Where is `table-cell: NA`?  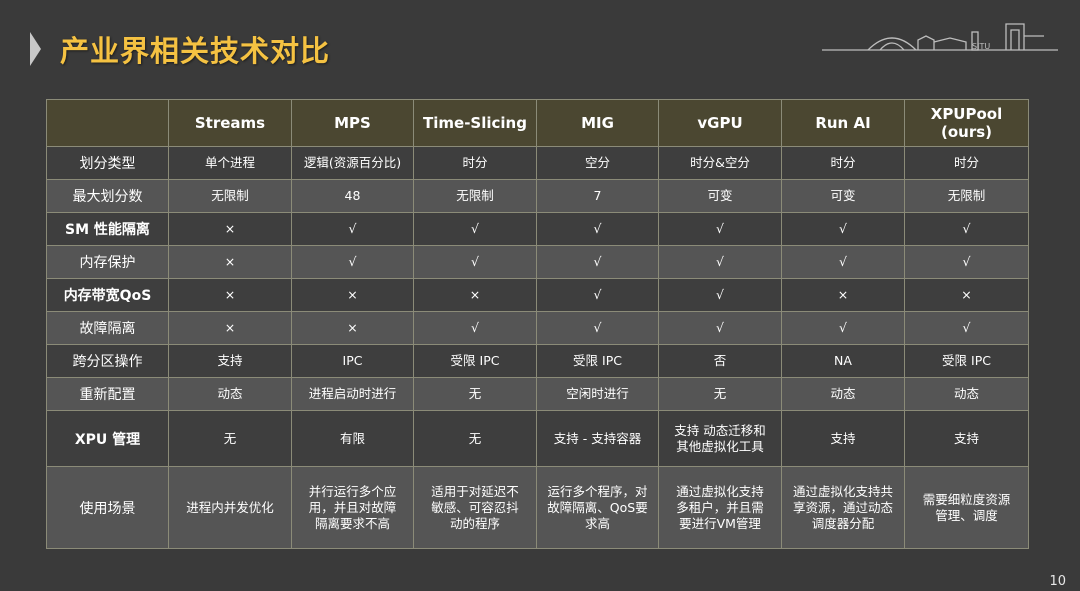
table-cell: NA is located at coordinates (843, 361).